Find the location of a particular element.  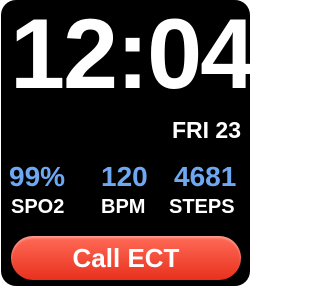

spo2-label: SPO2 is located at coordinates (38, 207).